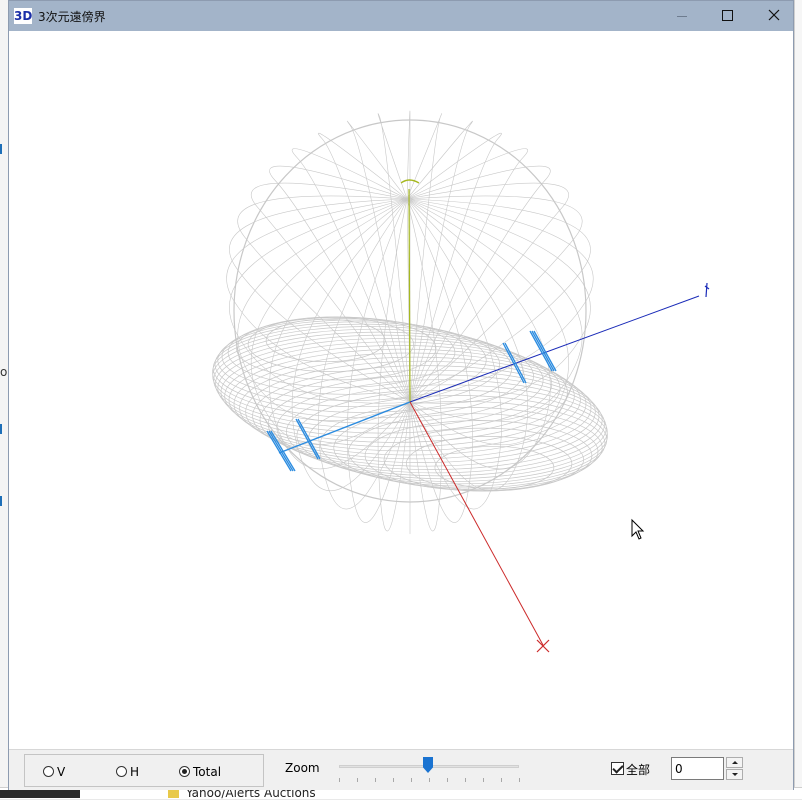 The image size is (802, 800). I want to click on y-axis-tip, so click(707, 290).